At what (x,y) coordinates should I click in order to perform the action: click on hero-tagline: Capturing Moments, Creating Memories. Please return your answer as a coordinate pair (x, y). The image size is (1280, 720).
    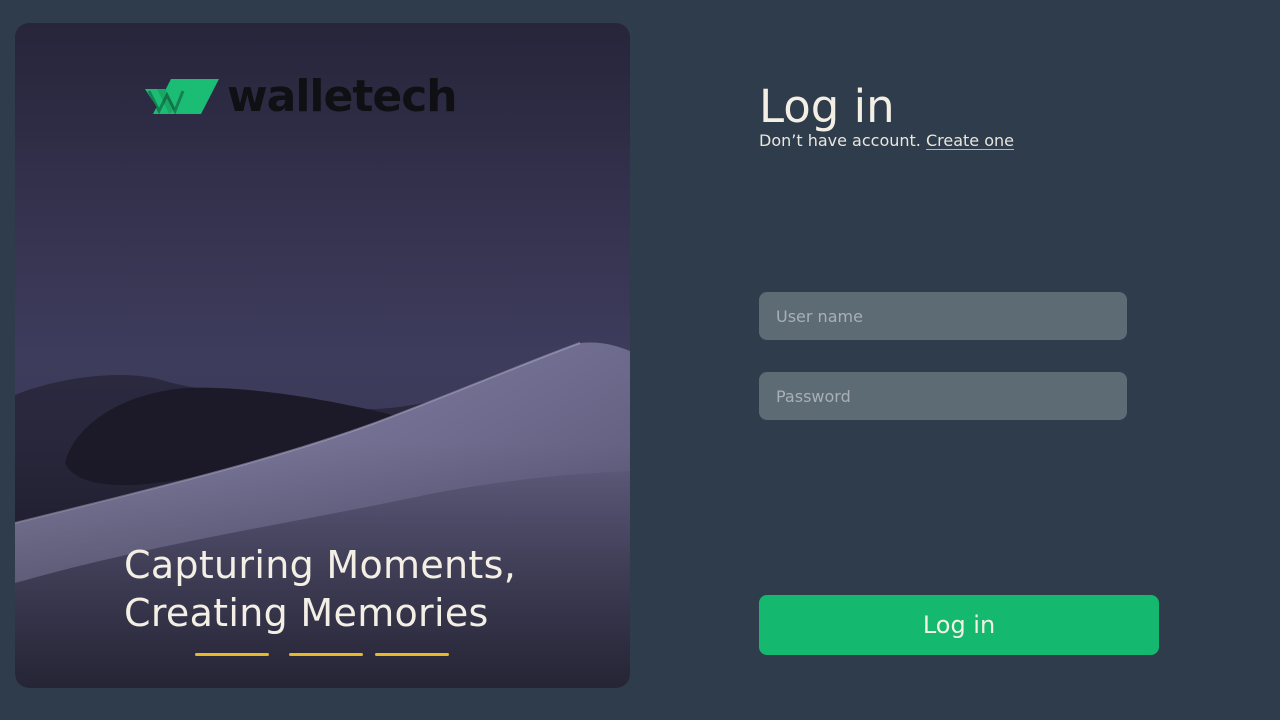
    Looking at the image, I should click on (320, 589).